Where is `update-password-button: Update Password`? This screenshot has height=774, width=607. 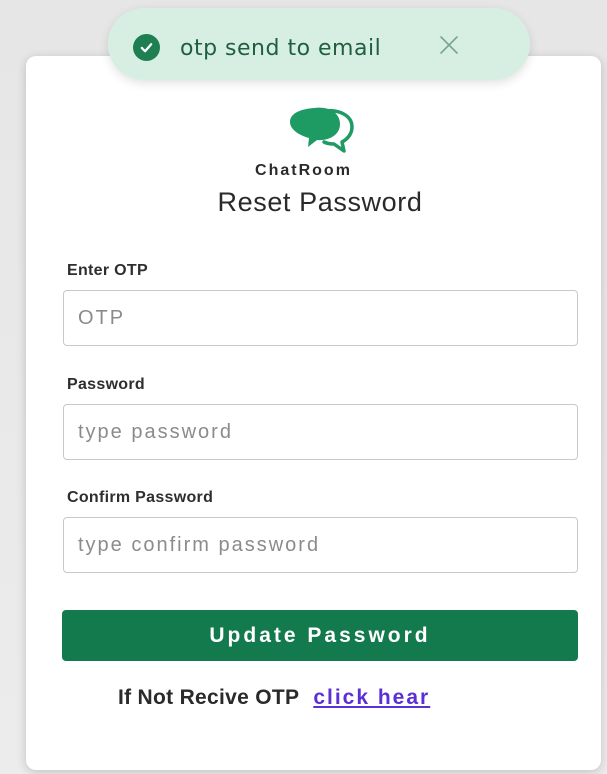 update-password-button: Update Password is located at coordinates (320, 635).